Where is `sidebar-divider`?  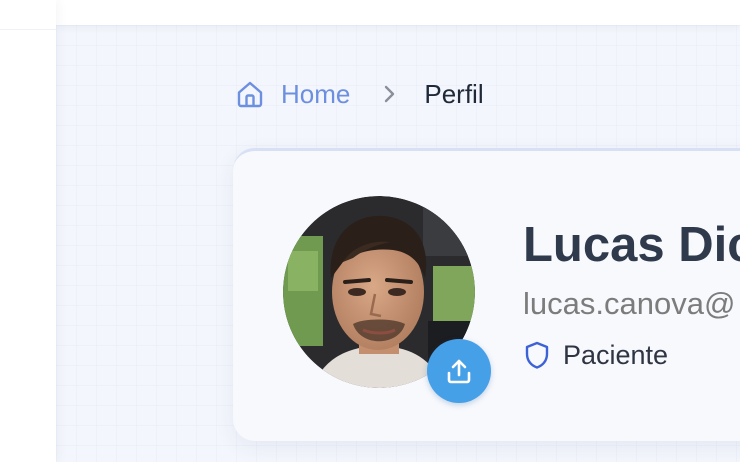 sidebar-divider is located at coordinates (28, 29).